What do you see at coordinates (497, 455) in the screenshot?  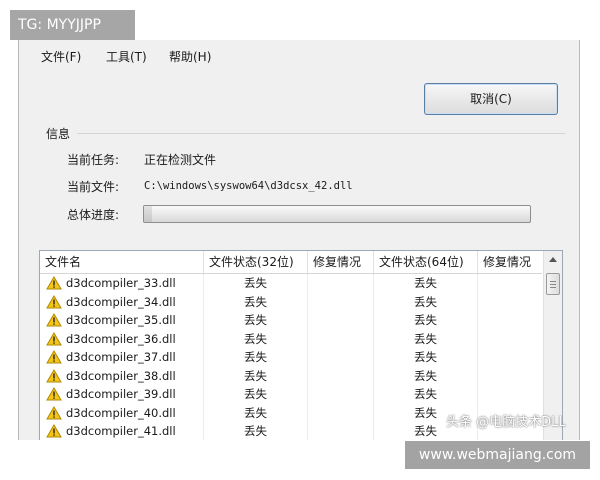 I see `watermark-site: www.webmajiang.com` at bounding box center [497, 455].